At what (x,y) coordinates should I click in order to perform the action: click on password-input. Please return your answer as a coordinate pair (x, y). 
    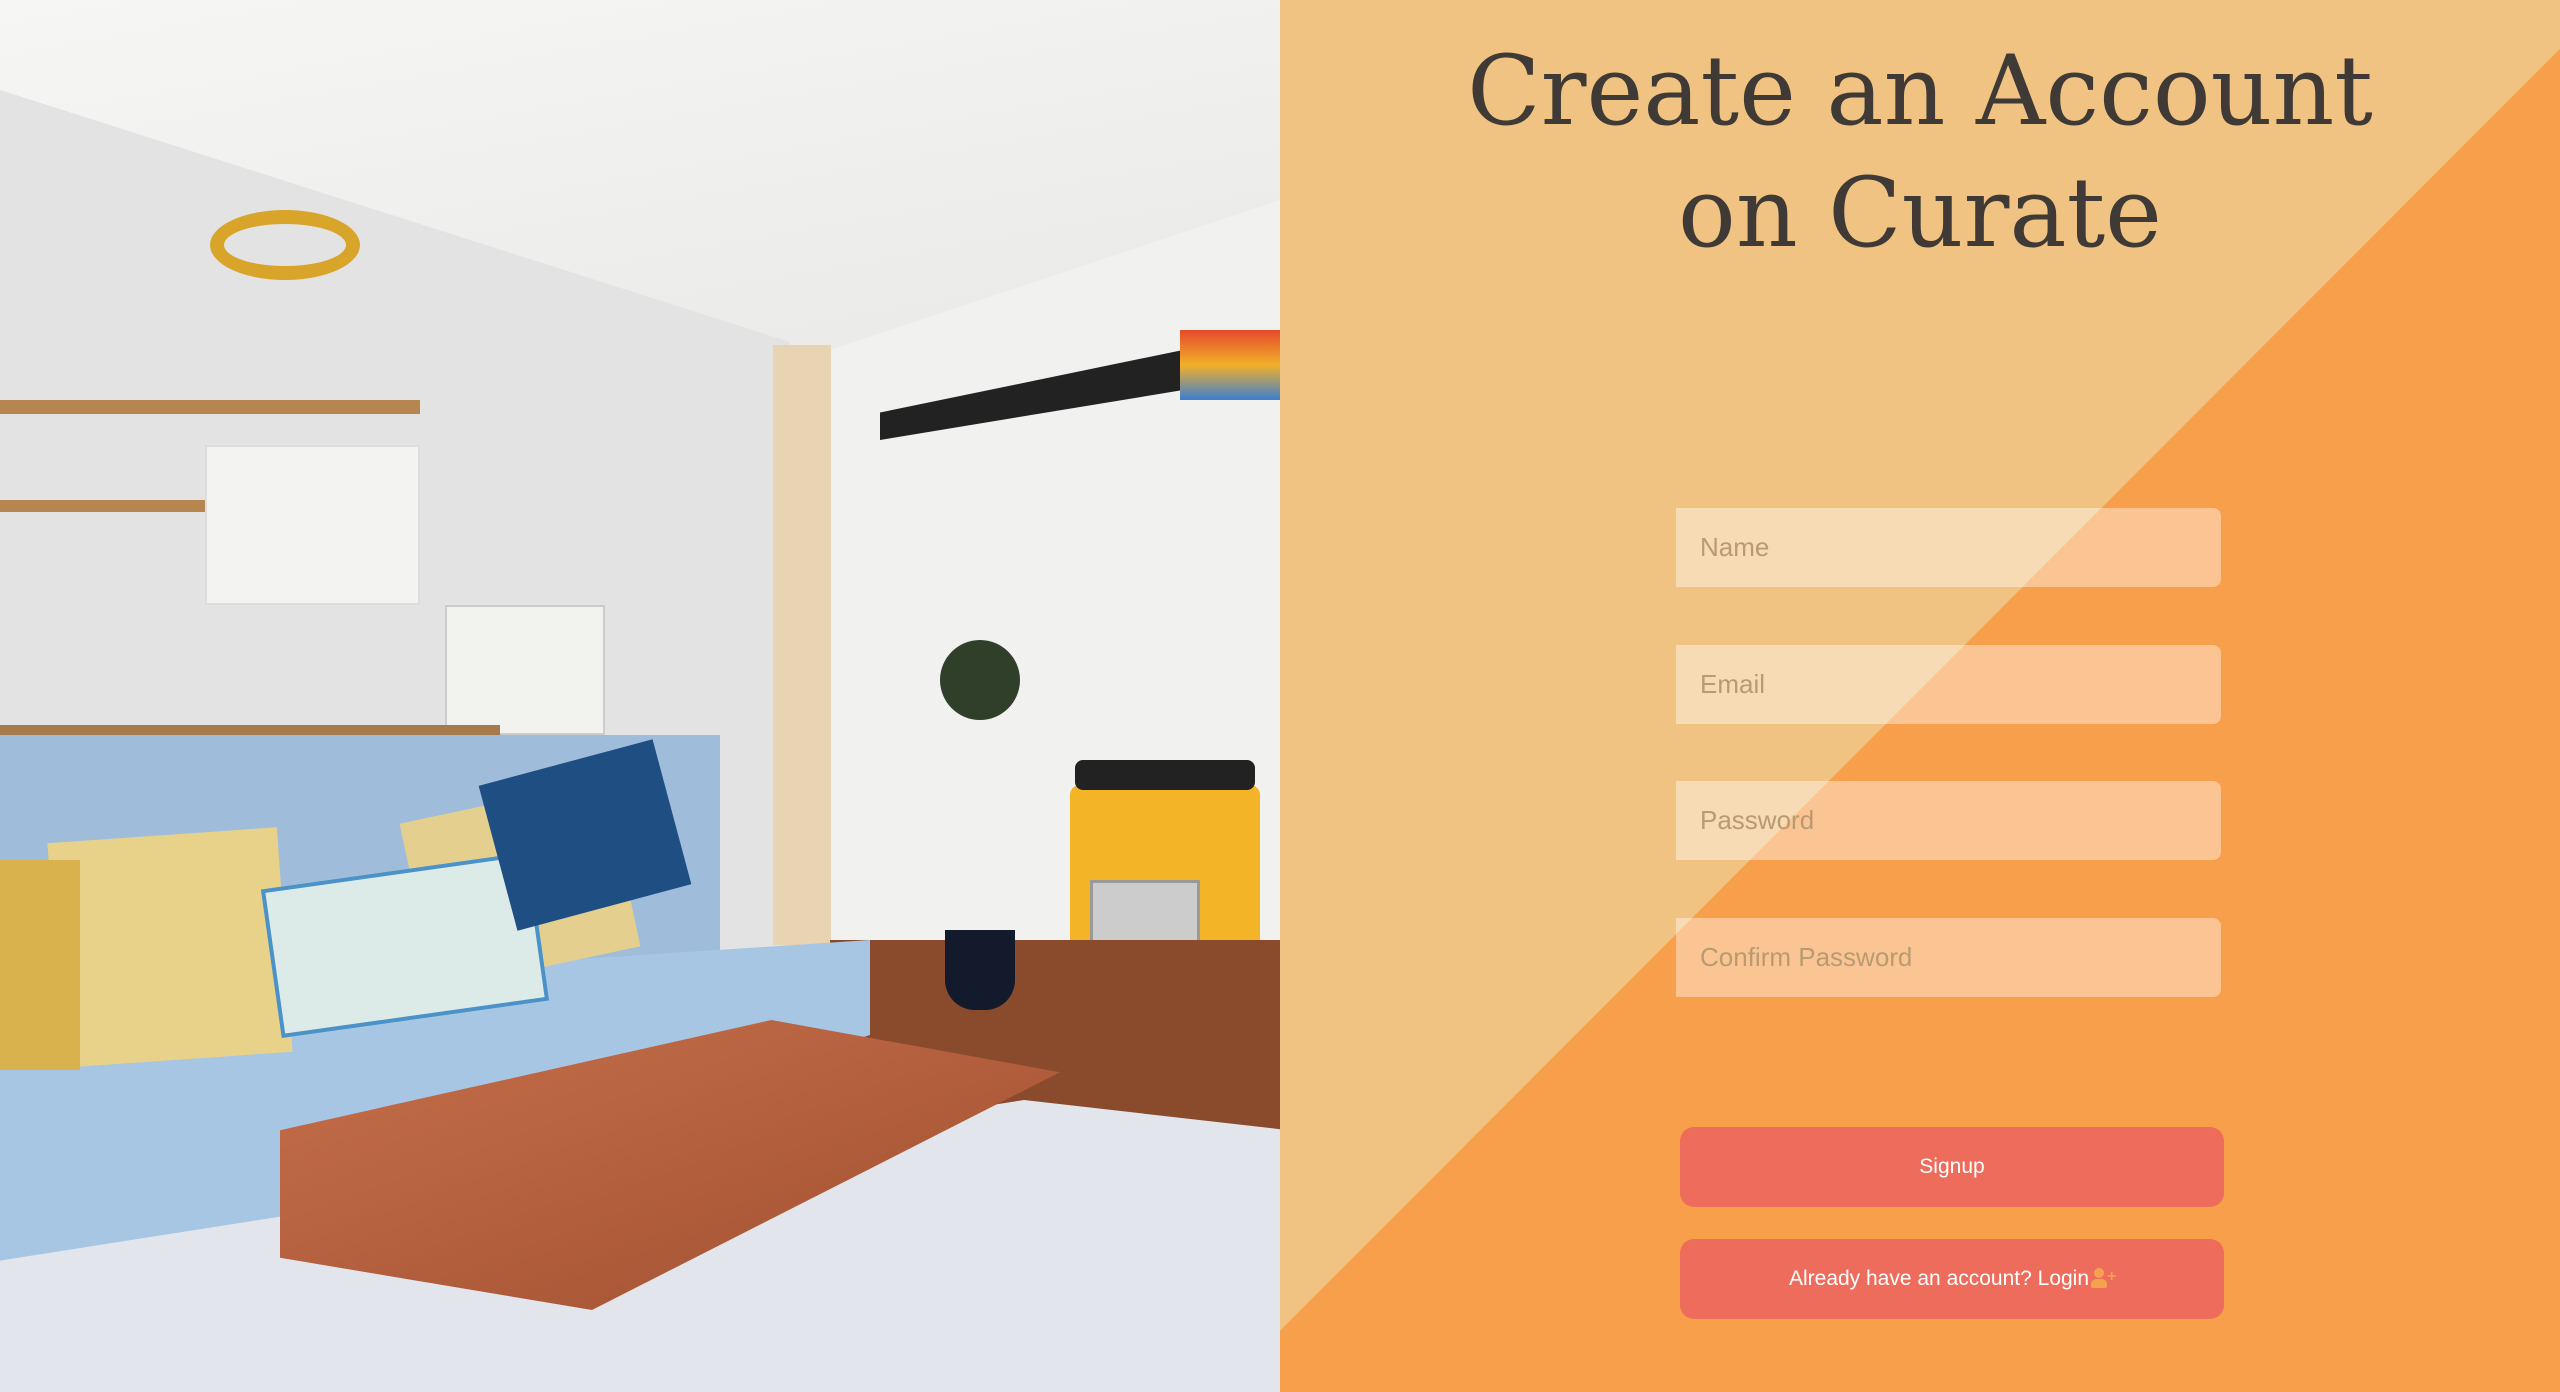
    Looking at the image, I should click on (1948, 820).